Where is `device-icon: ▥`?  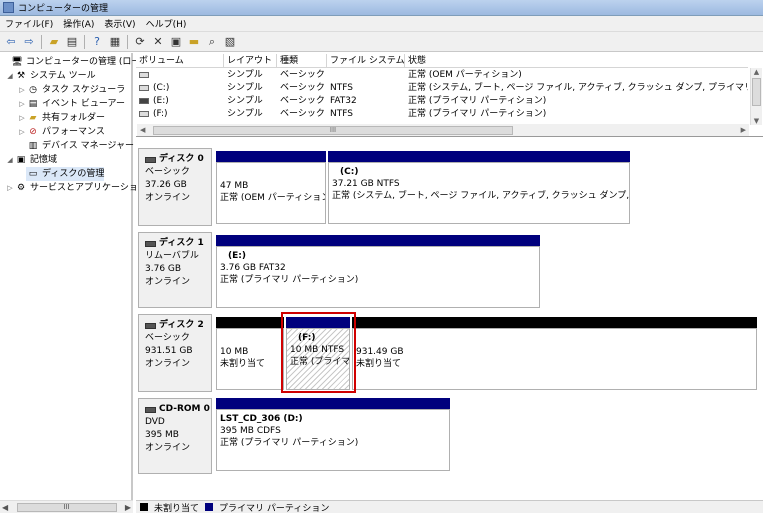 device-icon: ▥ is located at coordinates (33, 146).